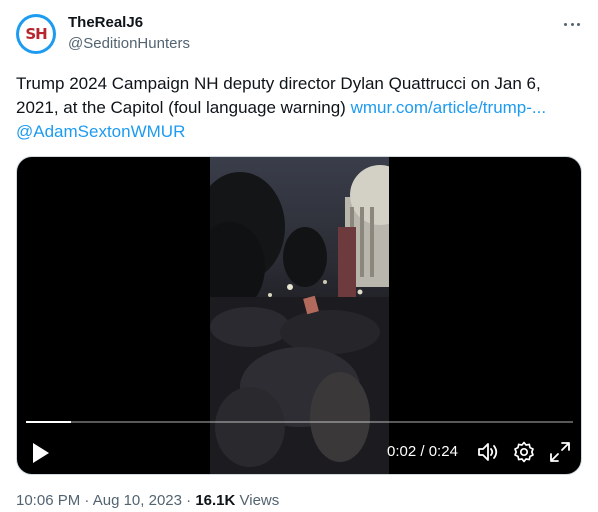 The width and height of the screenshot is (598, 512). What do you see at coordinates (488, 452) in the screenshot?
I see `volume-icon` at bounding box center [488, 452].